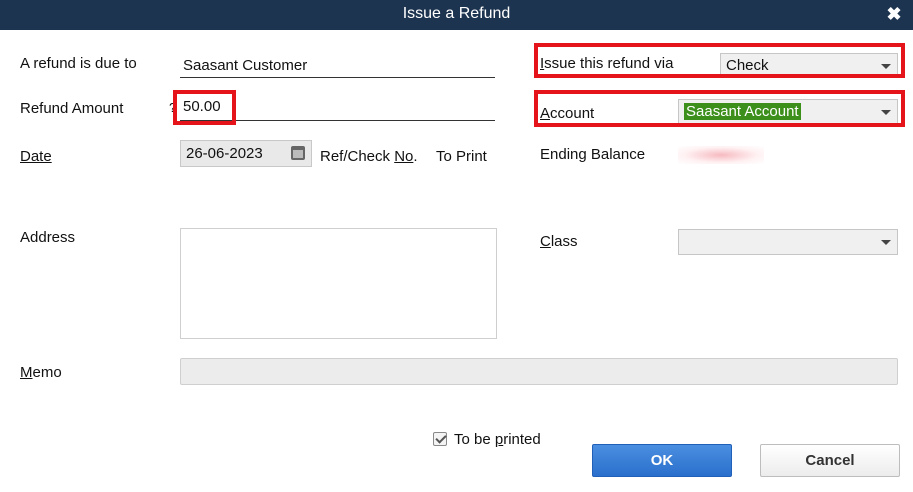 This screenshot has height=492, width=913. What do you see at coordinates (886, 242) in the screenshot?
I see `chevron-down-icon` at bounding box center [886, 242].